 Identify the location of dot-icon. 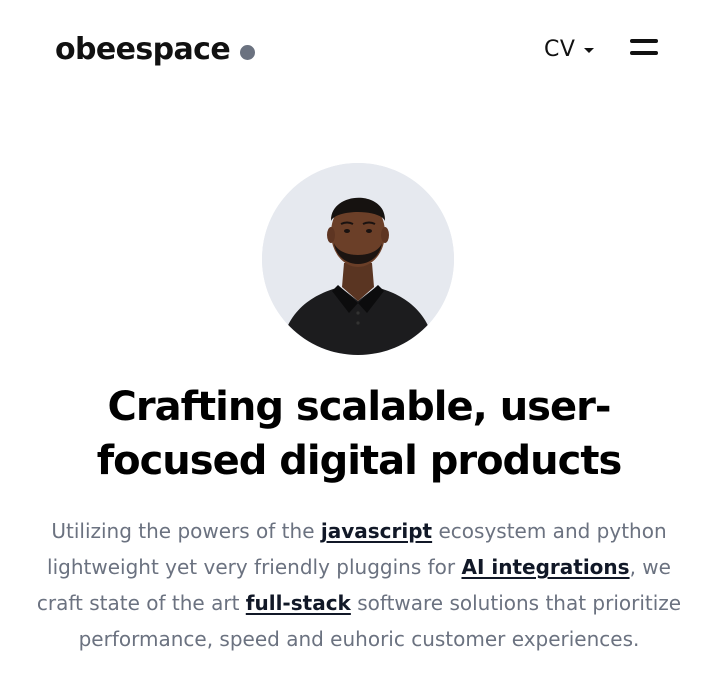
(248, 52).